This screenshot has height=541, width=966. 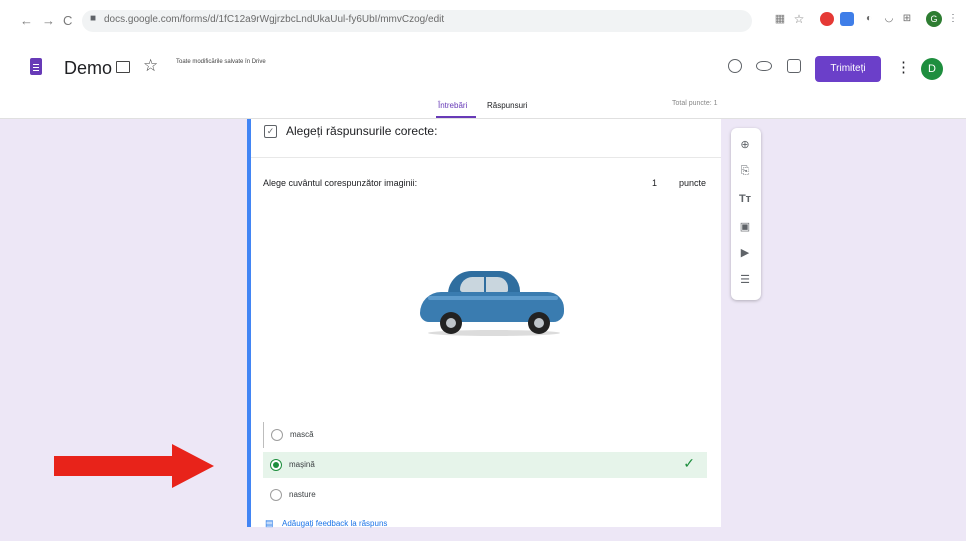 What do you see at coordinates (221, 62) in the screenshot?
I see `save-status: Toate modificările salvate în Drive` at bounding box center [221, 62].